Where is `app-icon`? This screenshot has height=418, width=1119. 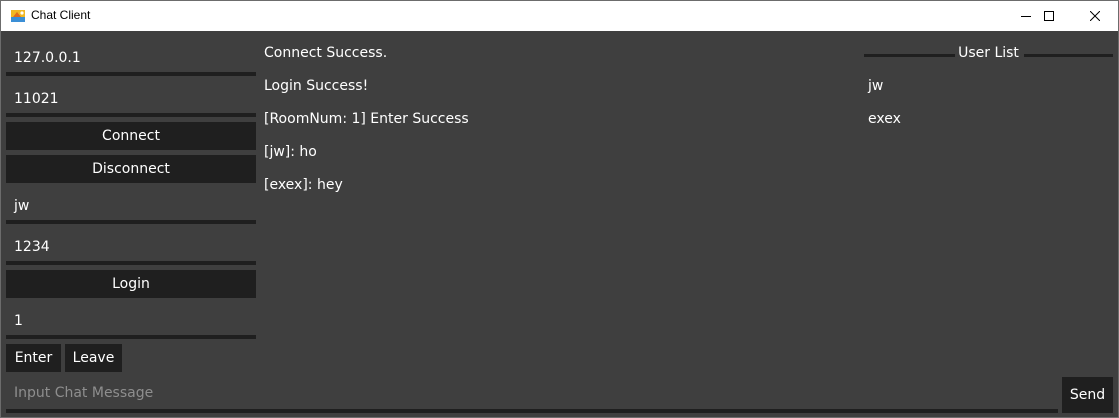
app-icon is located at coordinates (18, 16).